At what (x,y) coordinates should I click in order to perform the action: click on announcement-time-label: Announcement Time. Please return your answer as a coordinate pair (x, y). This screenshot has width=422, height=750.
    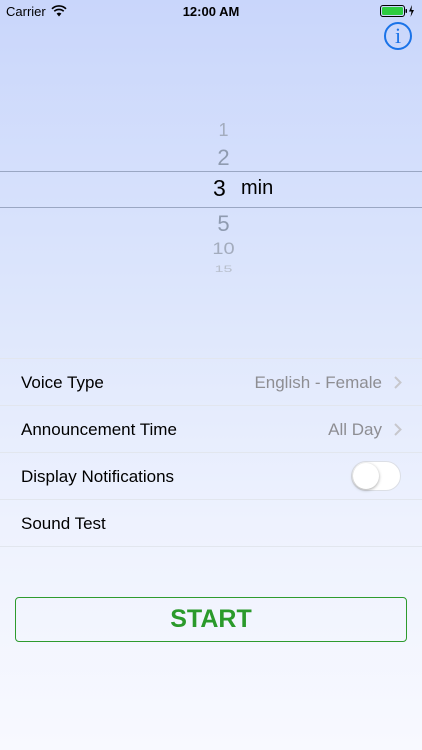
    Looking at the image, I should click on (99, 429).